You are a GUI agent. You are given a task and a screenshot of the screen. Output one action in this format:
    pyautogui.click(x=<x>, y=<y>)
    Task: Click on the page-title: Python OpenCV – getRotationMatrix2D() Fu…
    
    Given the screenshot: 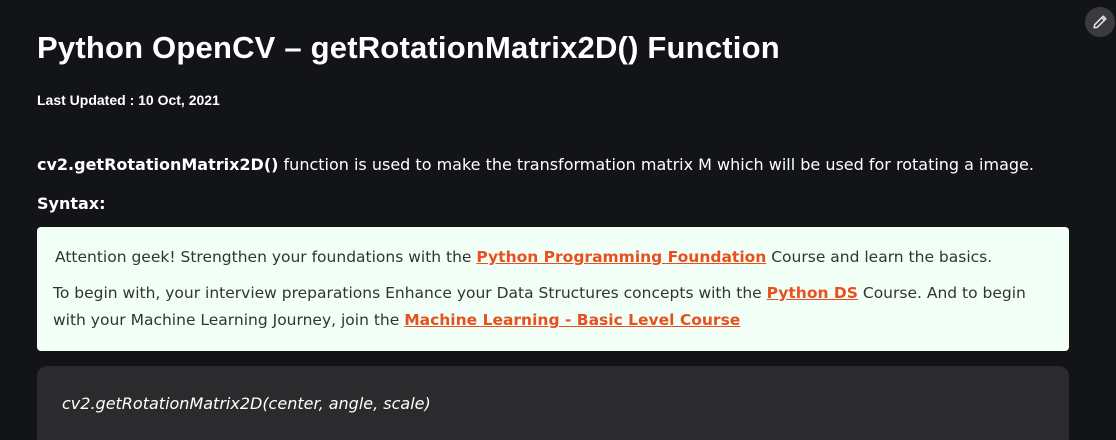 What is the action you would take?
    pyautogui.click(x=408, y=47)
    